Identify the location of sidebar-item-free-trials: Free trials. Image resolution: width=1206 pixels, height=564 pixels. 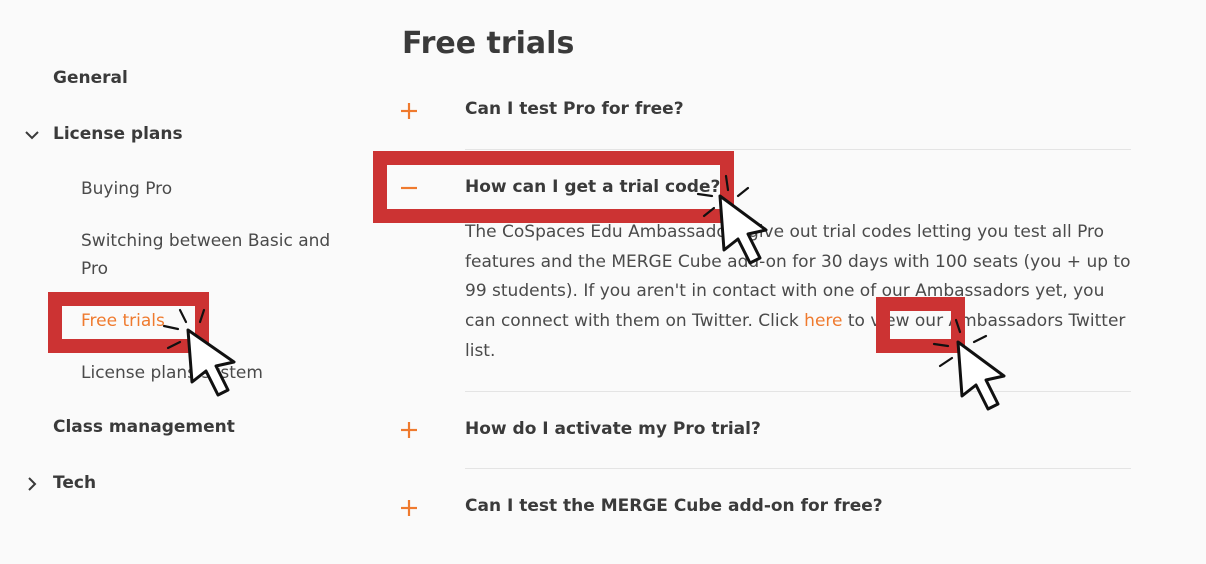
(123, 321).